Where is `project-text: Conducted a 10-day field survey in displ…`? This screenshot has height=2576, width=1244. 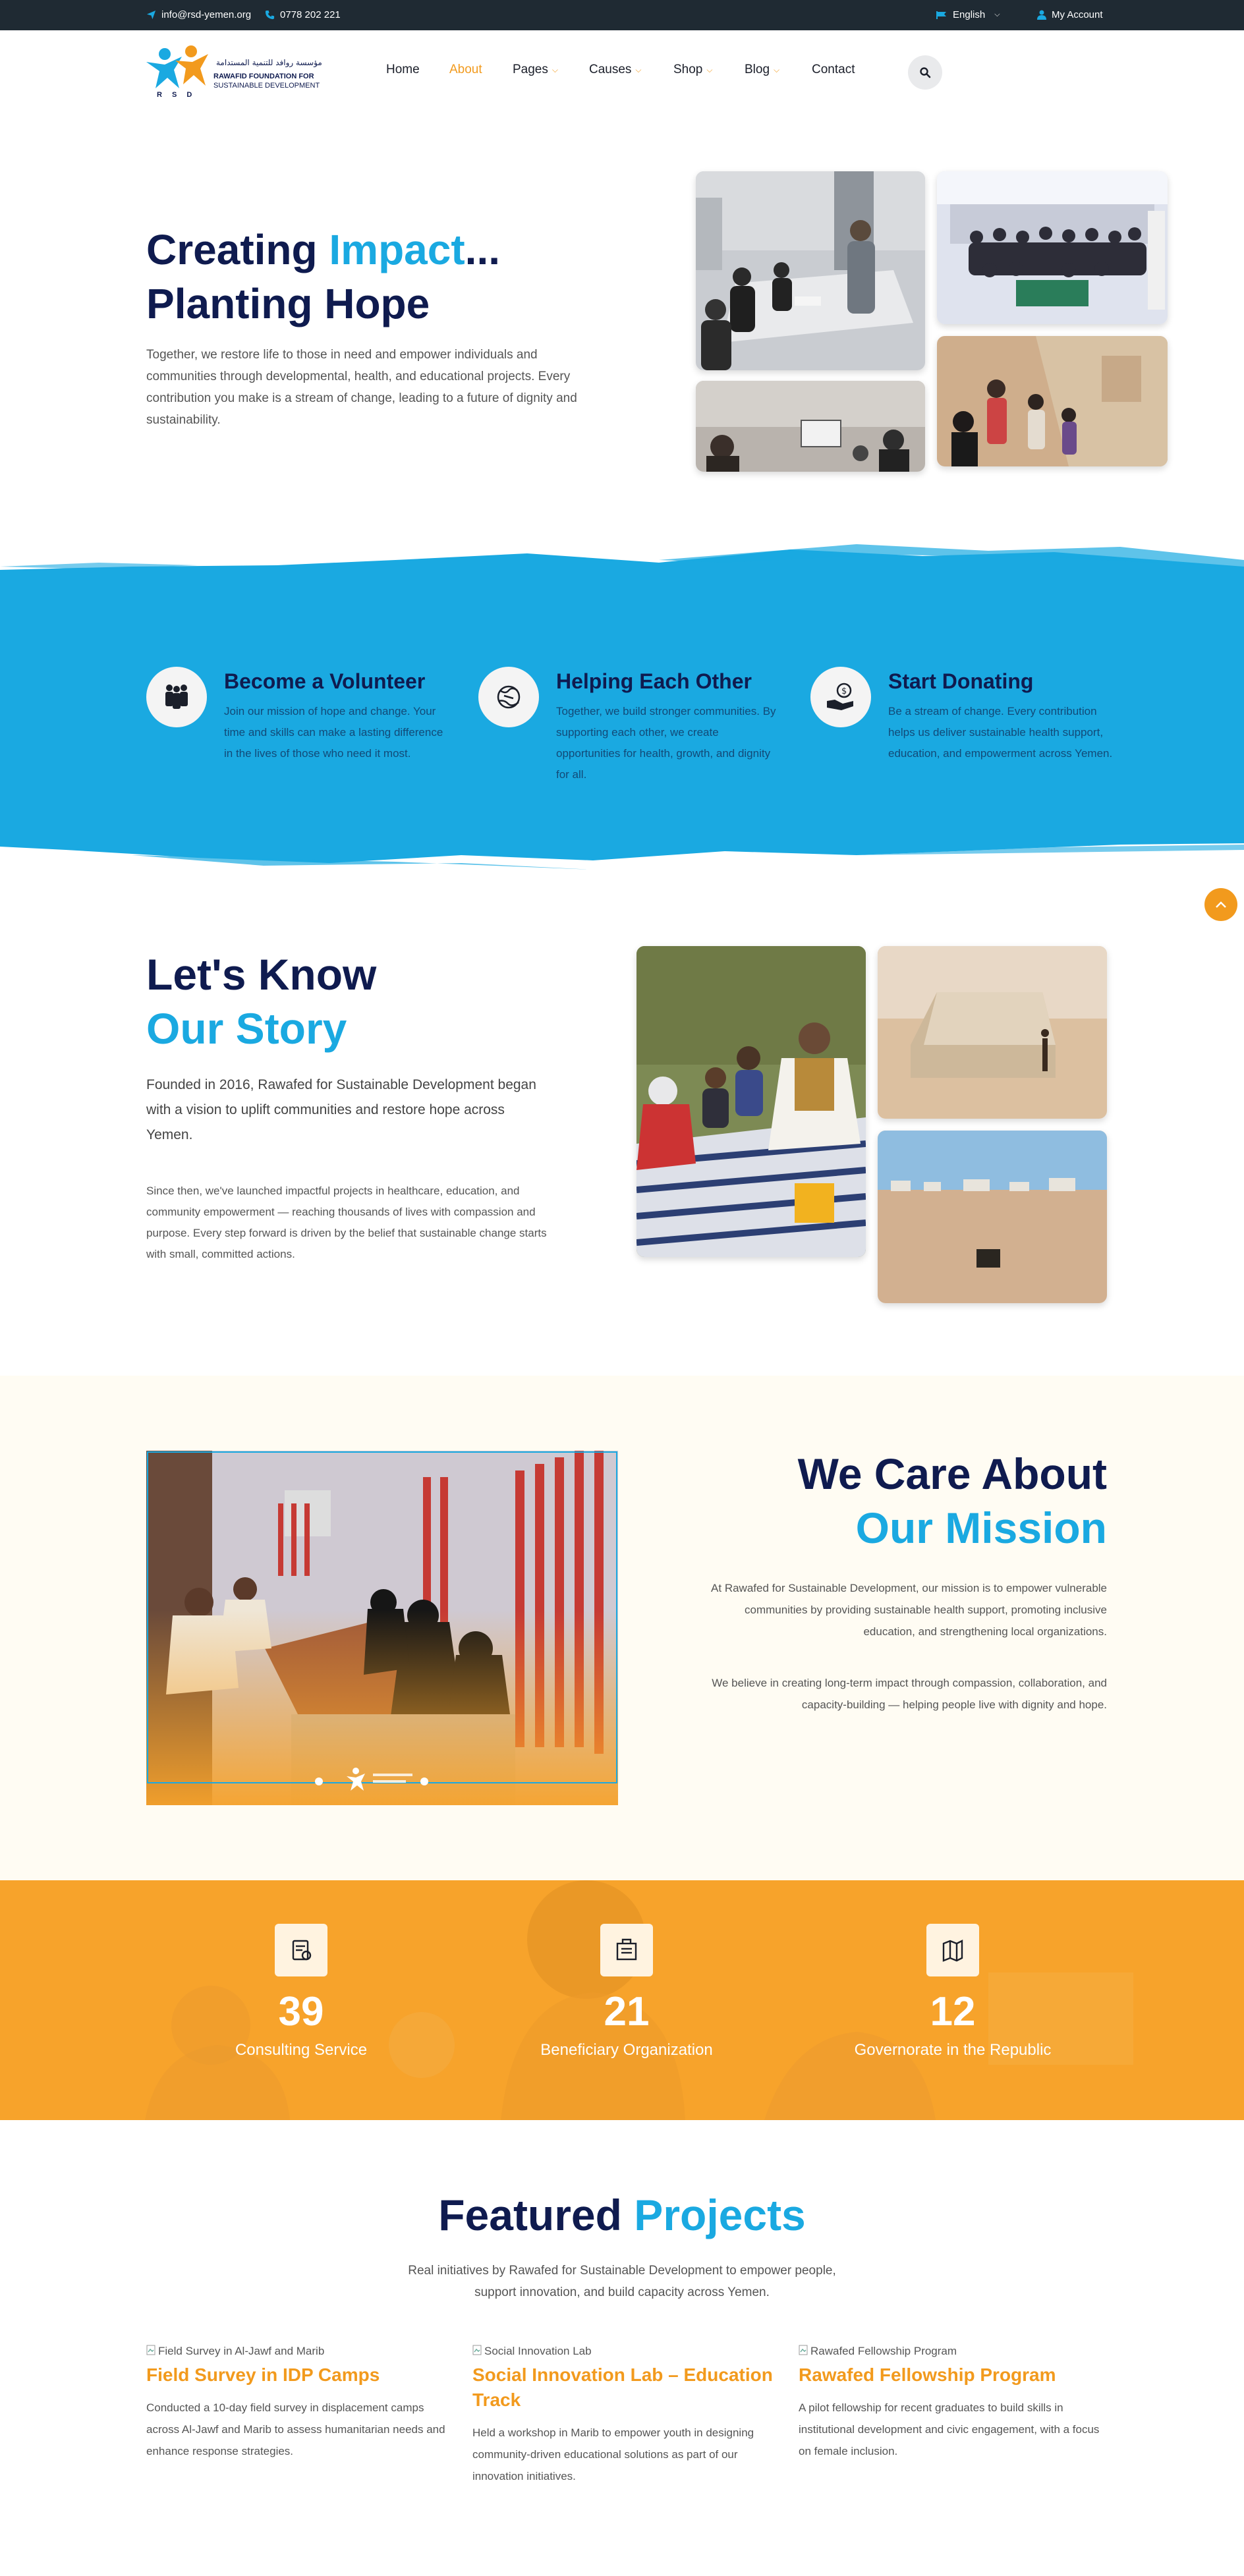 project-text: Conducted a 10-day field survey in displ… is located at coordinates (295, 2429).